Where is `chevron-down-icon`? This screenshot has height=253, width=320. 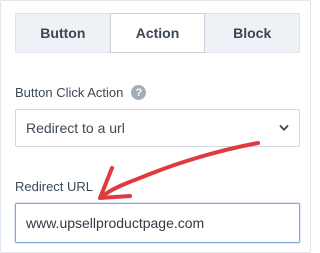
chevron-down-icon is located at coordinates (284, 128).